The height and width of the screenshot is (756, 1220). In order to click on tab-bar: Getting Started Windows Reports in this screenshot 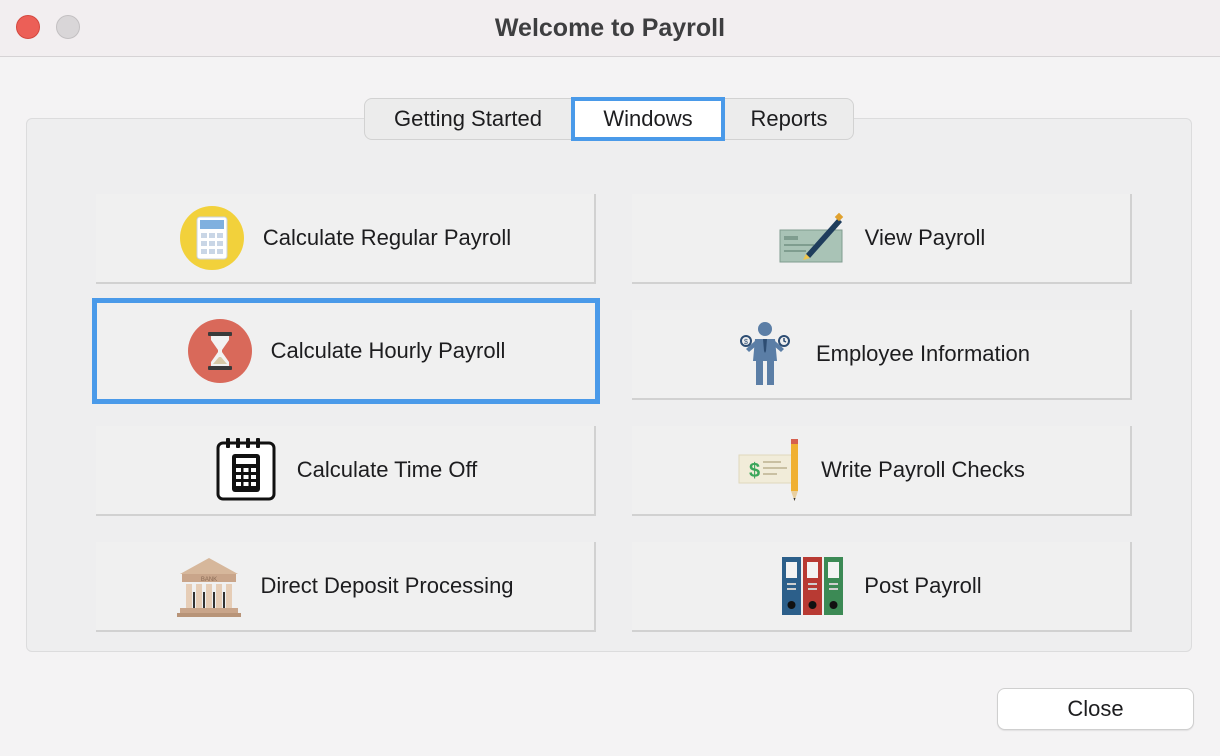, I will do `click(609, 119)`.